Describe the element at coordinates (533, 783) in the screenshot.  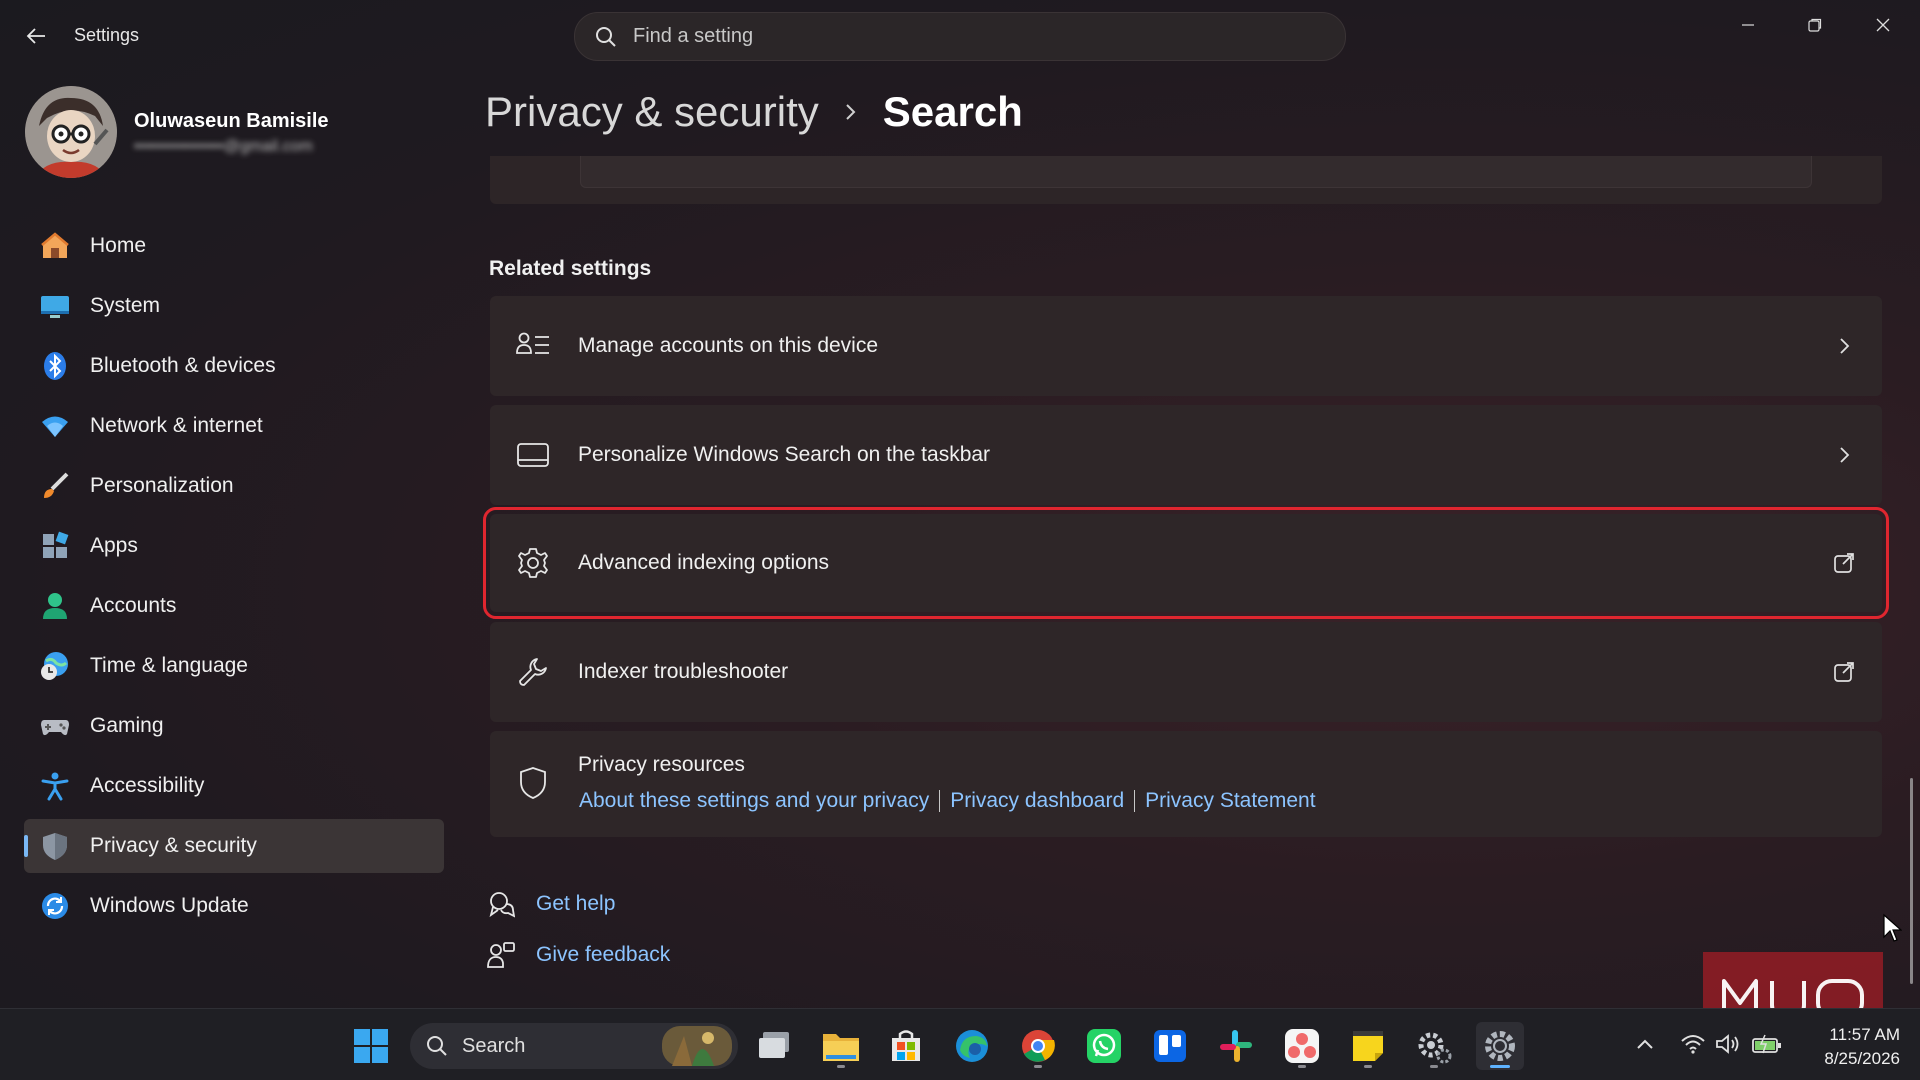
I see `shield-outline-icon` at that location.